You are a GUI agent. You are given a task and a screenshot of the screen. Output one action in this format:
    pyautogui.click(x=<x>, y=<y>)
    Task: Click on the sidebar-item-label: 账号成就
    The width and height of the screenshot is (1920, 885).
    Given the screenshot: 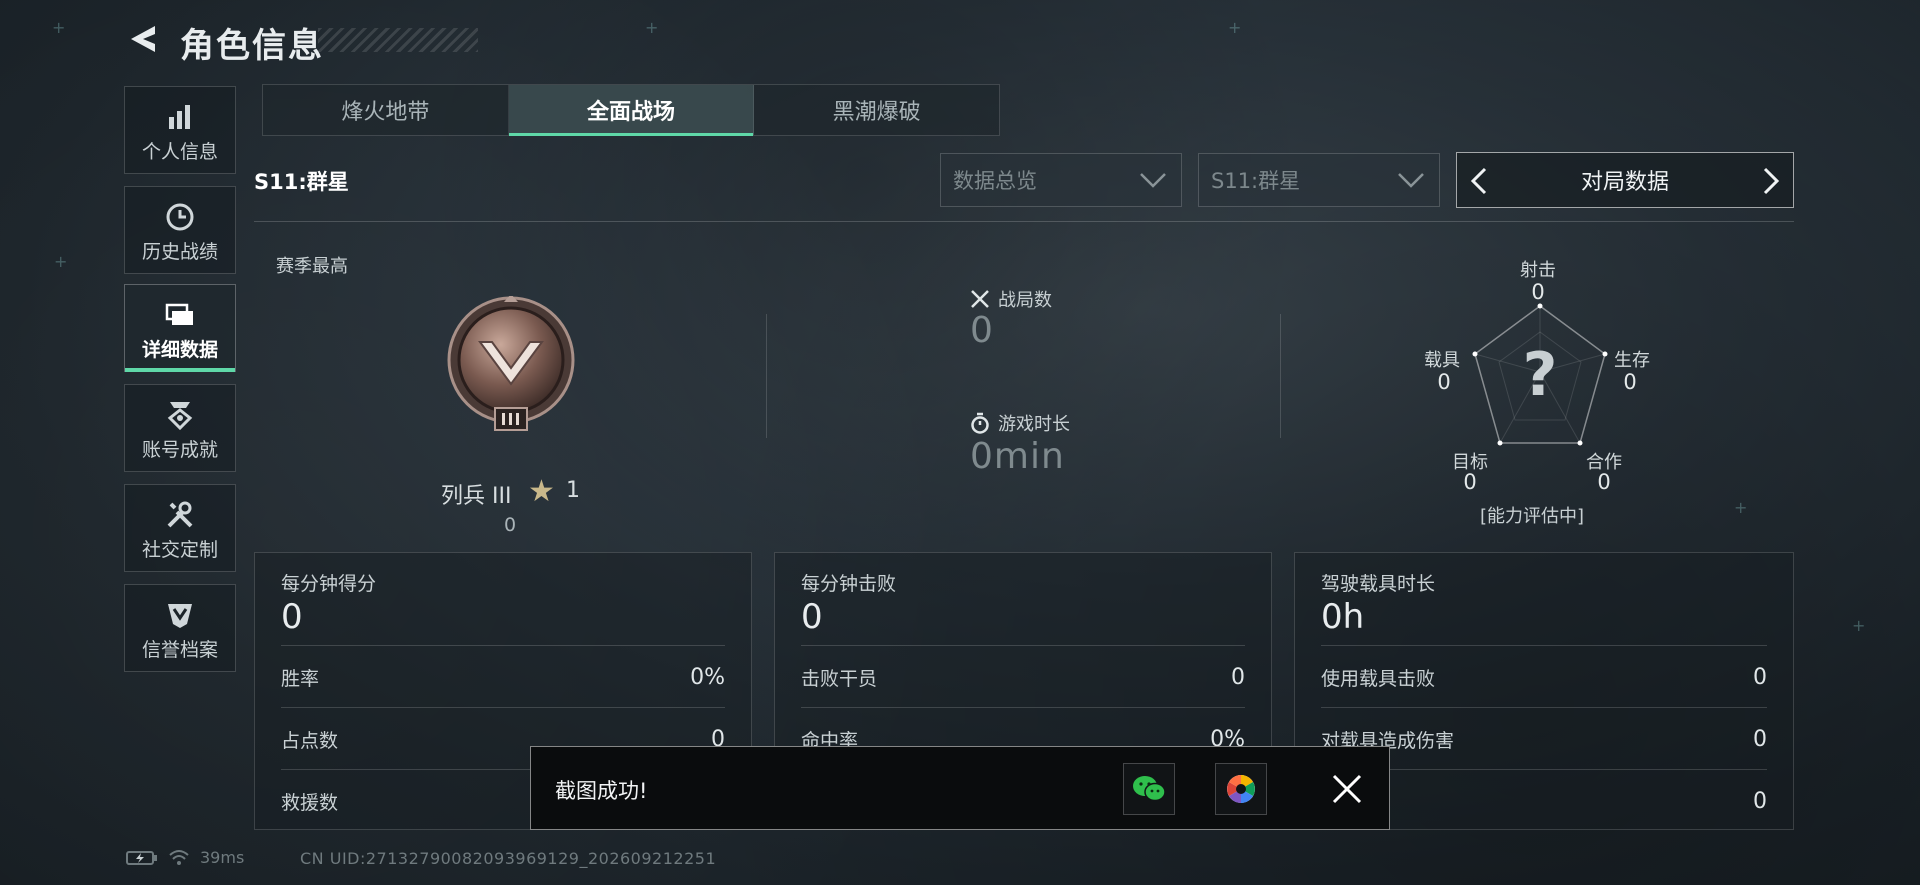 What is the action you would take?
    pyautogui.click(x=179, y=450)
    